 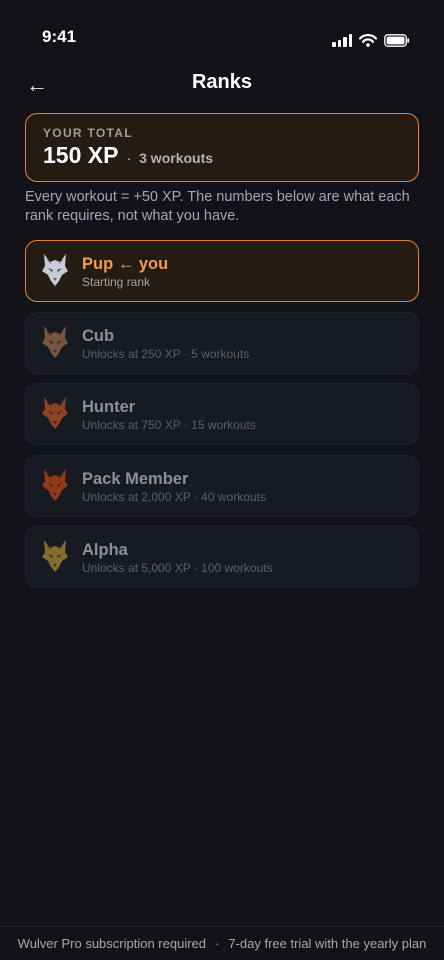 I want to click on rank-subtitle: Unlocks at 250 XP · 5 workouts, so click(x=166, y=353).